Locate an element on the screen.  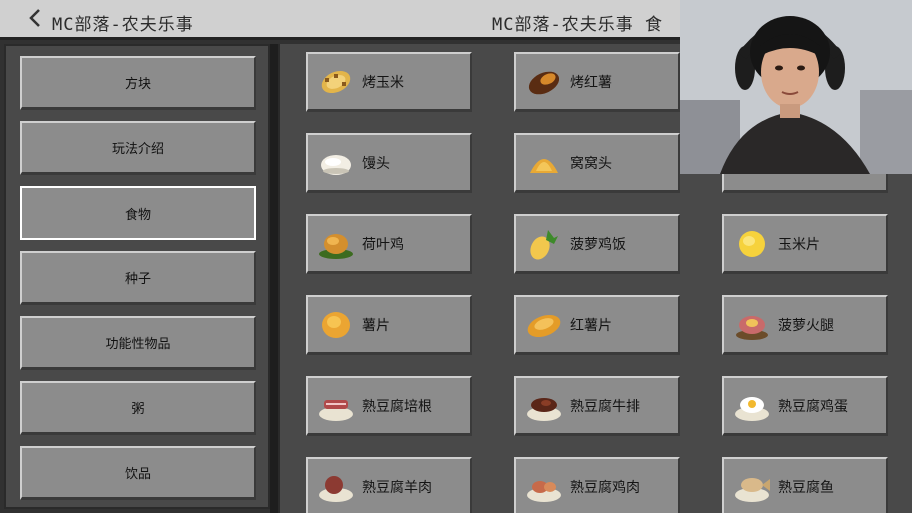
tofu-egg-icon is located at coordinates (752, 409).